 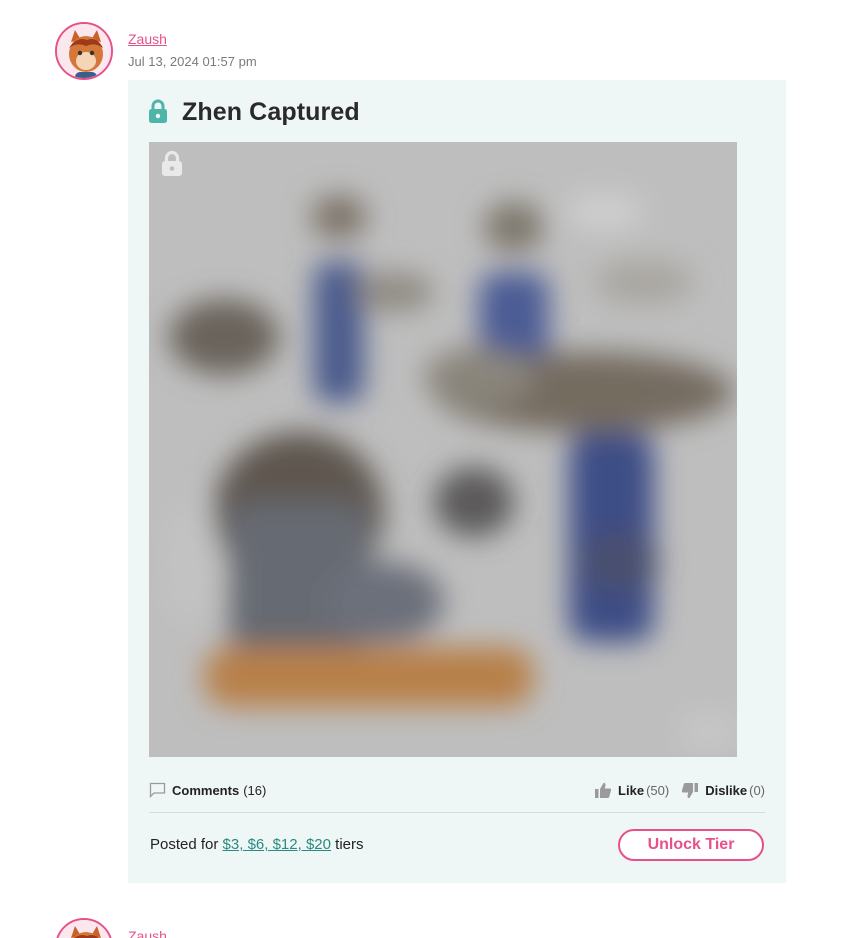 I want to click on like-count: (50), so click(x=658, y=790).